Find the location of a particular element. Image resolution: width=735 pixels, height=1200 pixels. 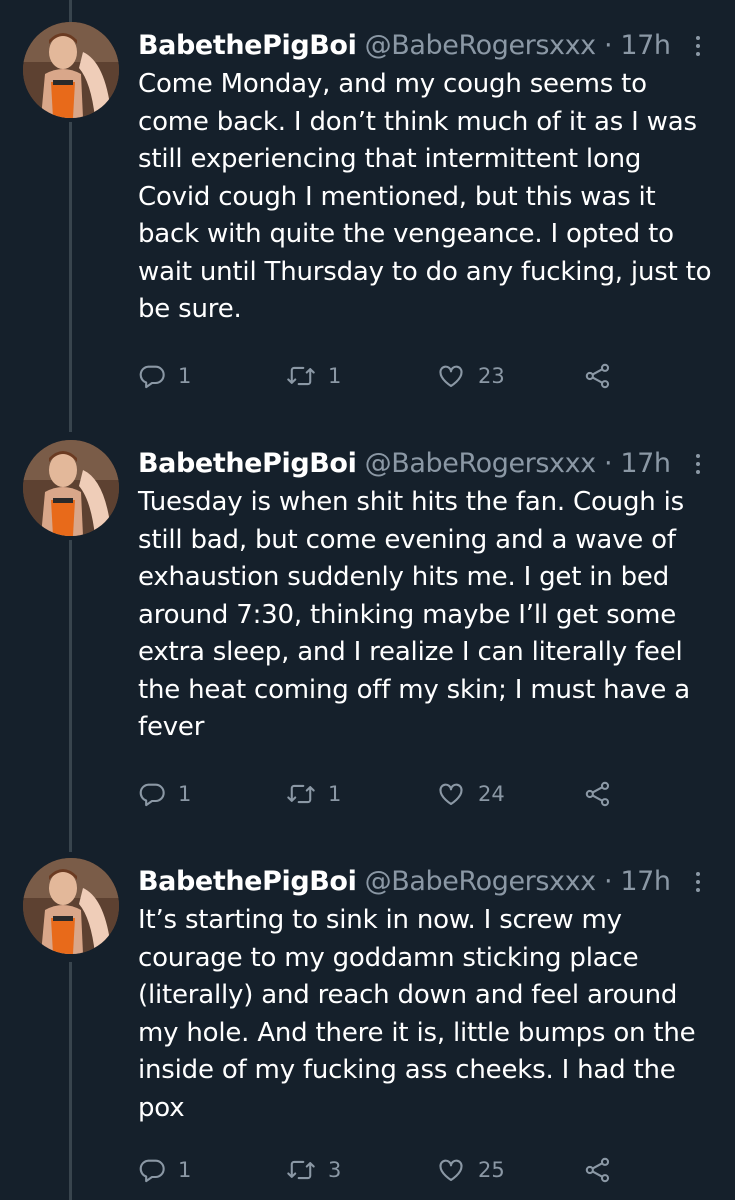

tweet-actions: 1 3 25 is located at coordinates (388, 1170).